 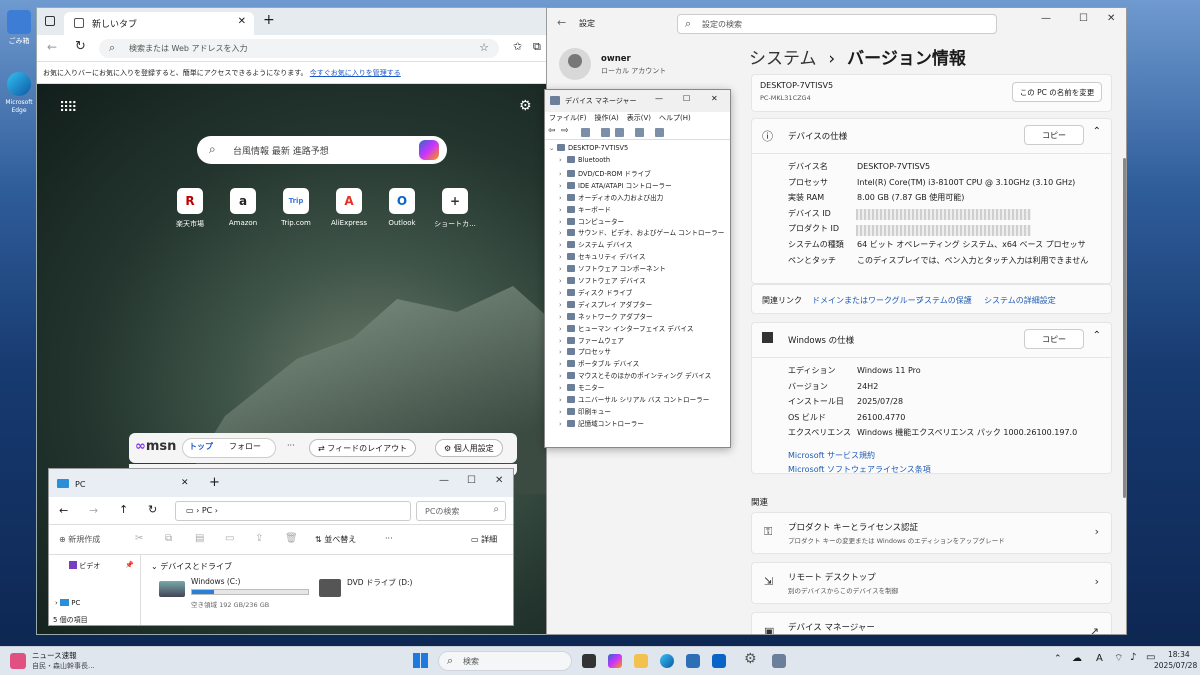 I want to click on clock-time: 18:34, so click(x=1179, y=654).